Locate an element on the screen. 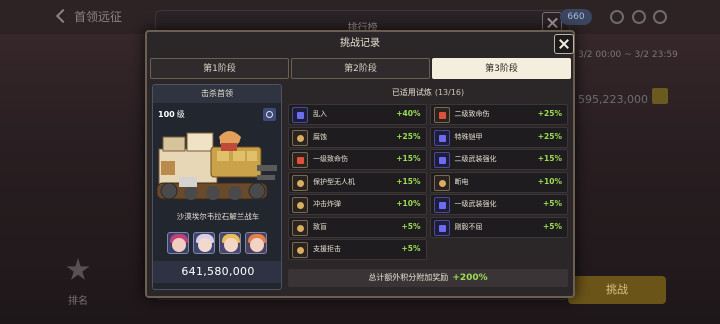 This screenshot has width=720, height=324. close-icon is located at coordinates (564, 44).